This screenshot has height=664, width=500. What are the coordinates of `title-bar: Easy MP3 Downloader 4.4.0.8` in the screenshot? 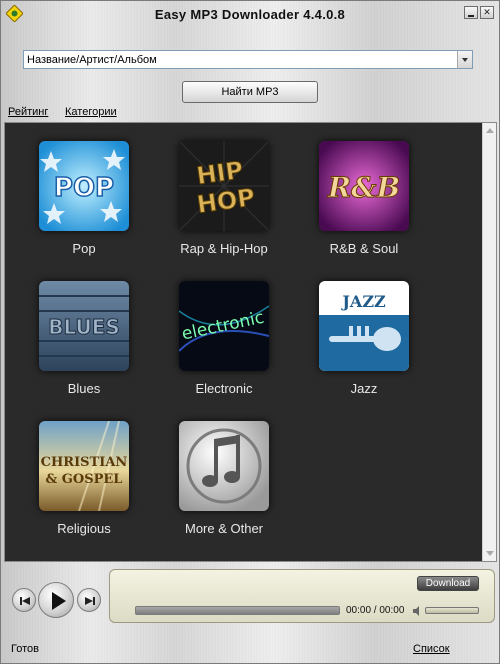 It's located at (250, 14).